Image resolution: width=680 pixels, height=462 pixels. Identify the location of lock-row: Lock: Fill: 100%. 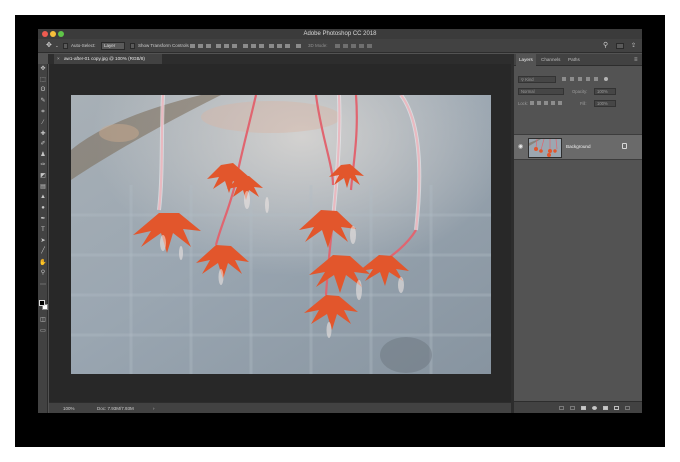
(578, 103).